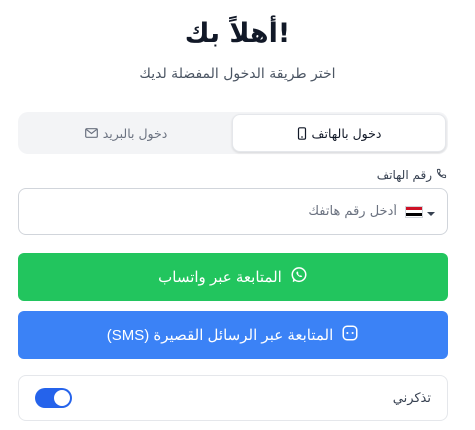  I want to click on phone-input-container, so click(233, 211).